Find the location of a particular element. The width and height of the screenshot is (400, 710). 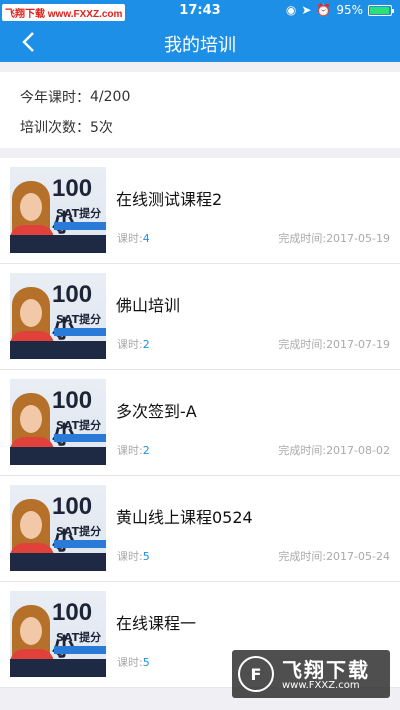

course-title: 多次签到-A is located at coordinates (156, 411).